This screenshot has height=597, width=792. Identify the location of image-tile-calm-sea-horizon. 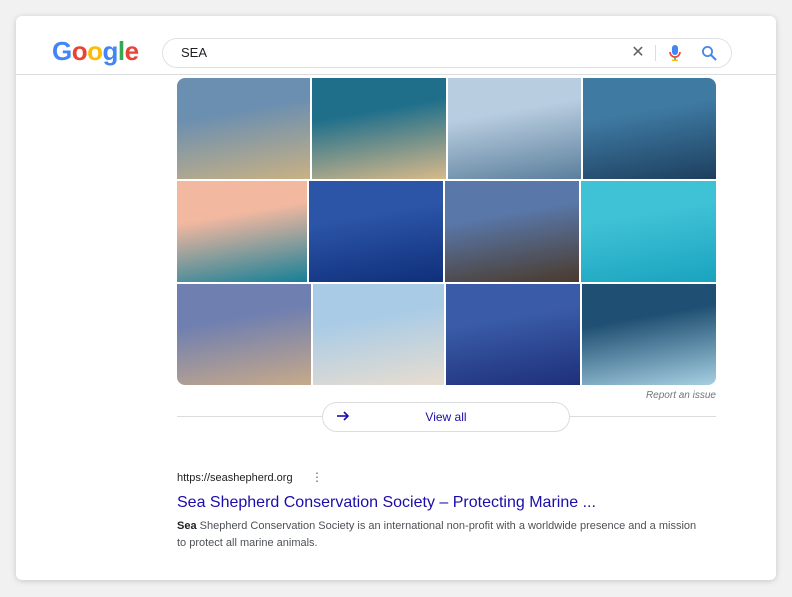
(514, 128).